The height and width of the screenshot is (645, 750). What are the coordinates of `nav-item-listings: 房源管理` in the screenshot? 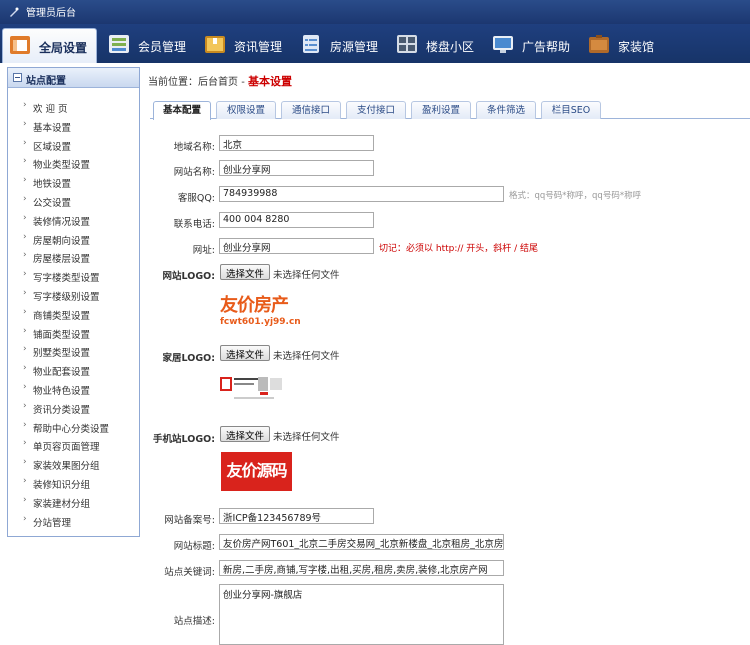 It's located at (339, 45).